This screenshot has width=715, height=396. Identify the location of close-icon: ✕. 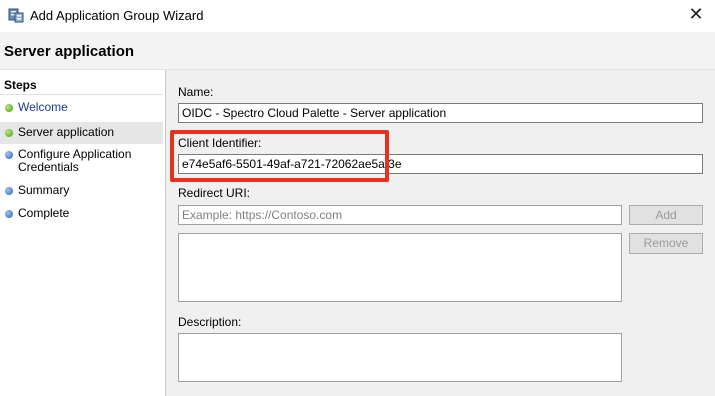
(696, 14).